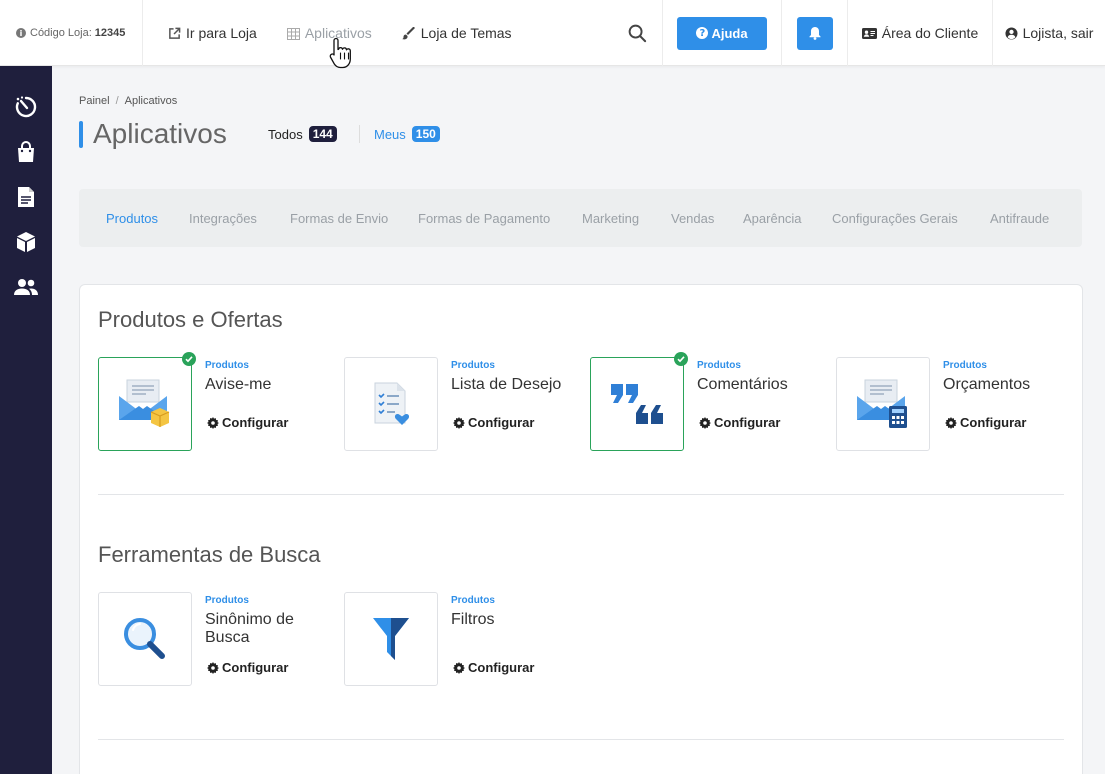 The width and height of the screenshot is (1105, 774). I want to click on checklist-heart-icon, so click(392, 403).